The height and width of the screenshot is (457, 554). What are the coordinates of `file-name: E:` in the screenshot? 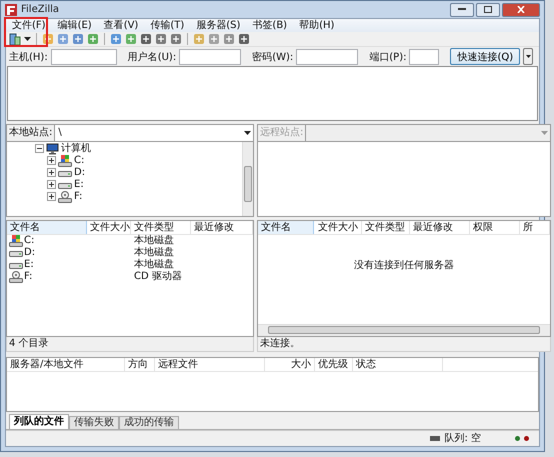 It's located at (29, 264).